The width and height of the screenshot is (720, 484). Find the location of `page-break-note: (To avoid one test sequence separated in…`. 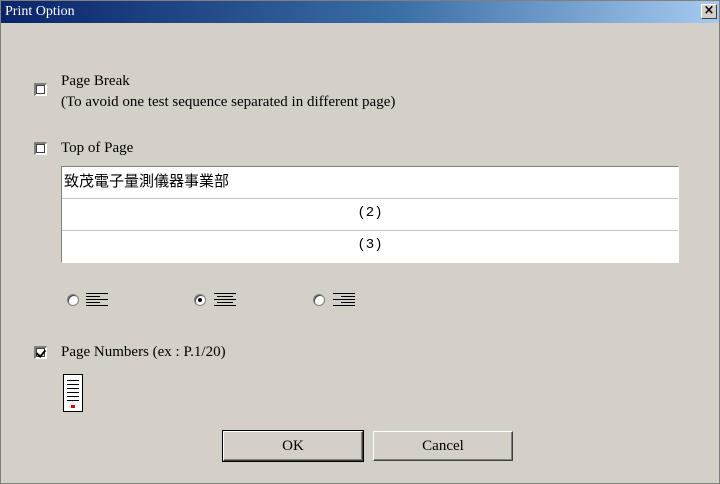

page-break-note: (To avoid one test sequence separated in… is located at coordinates (228, 102).